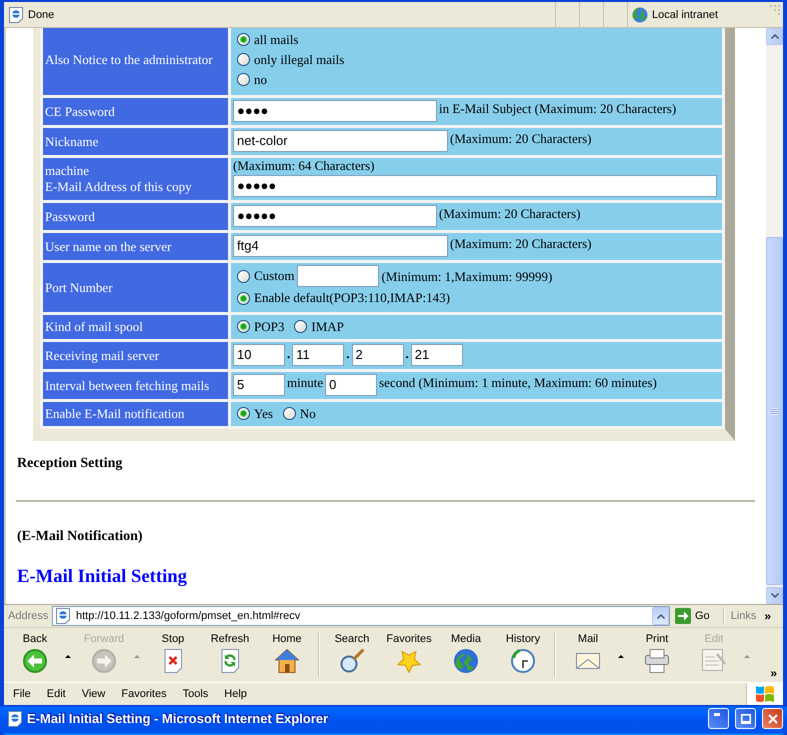 This screenshot has height=735, width=787. I want to click on chevron-up-icon, so click(660, 616).